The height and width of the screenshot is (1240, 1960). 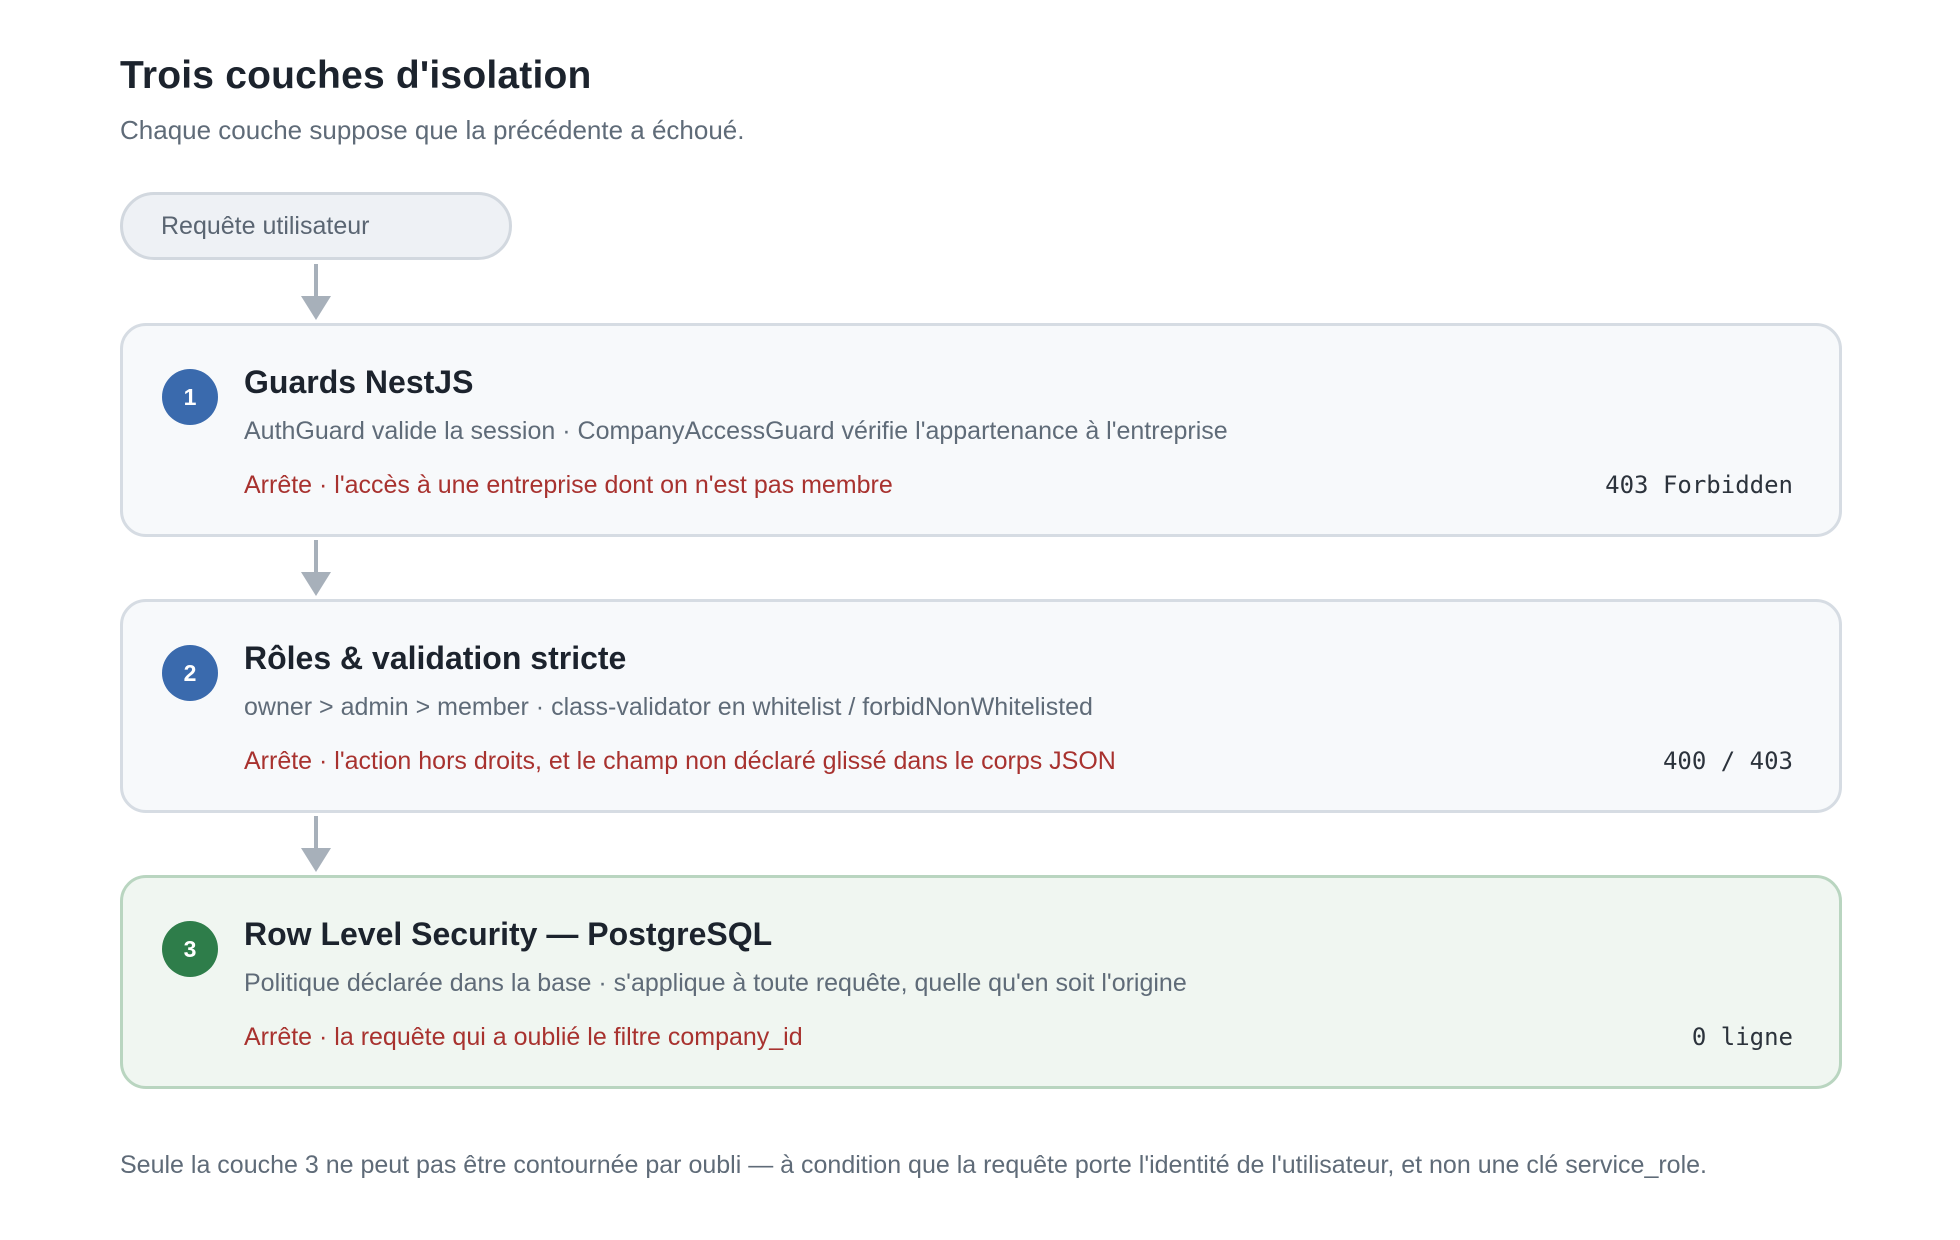 I want to click on request-node: Requête utilisateur, so click(x=316, y=226).